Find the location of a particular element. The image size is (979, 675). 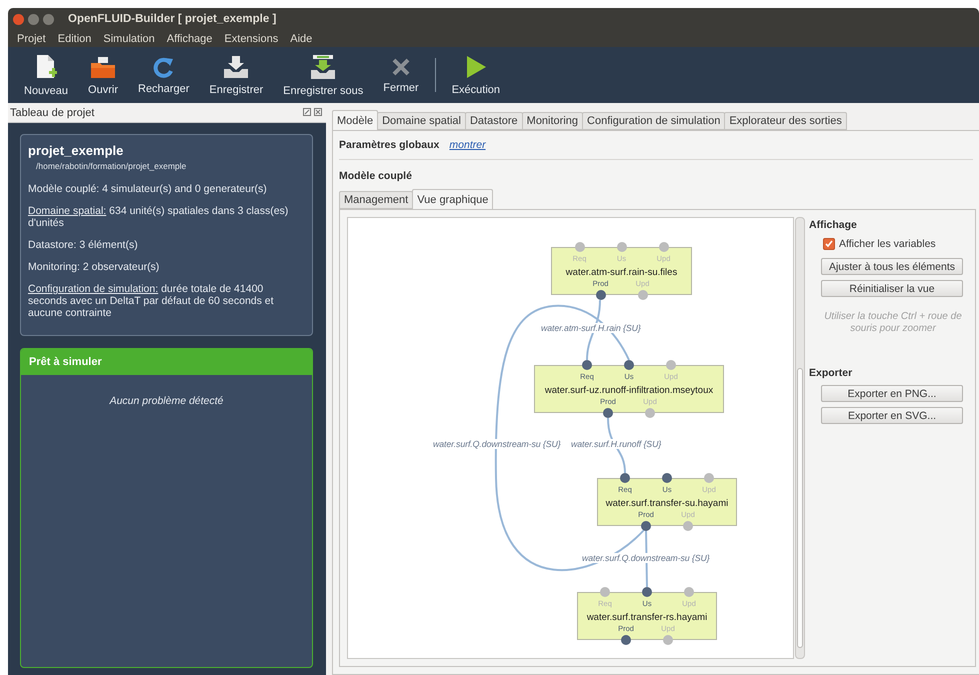

section-title: Exporter is located at coordinates (831, 373).